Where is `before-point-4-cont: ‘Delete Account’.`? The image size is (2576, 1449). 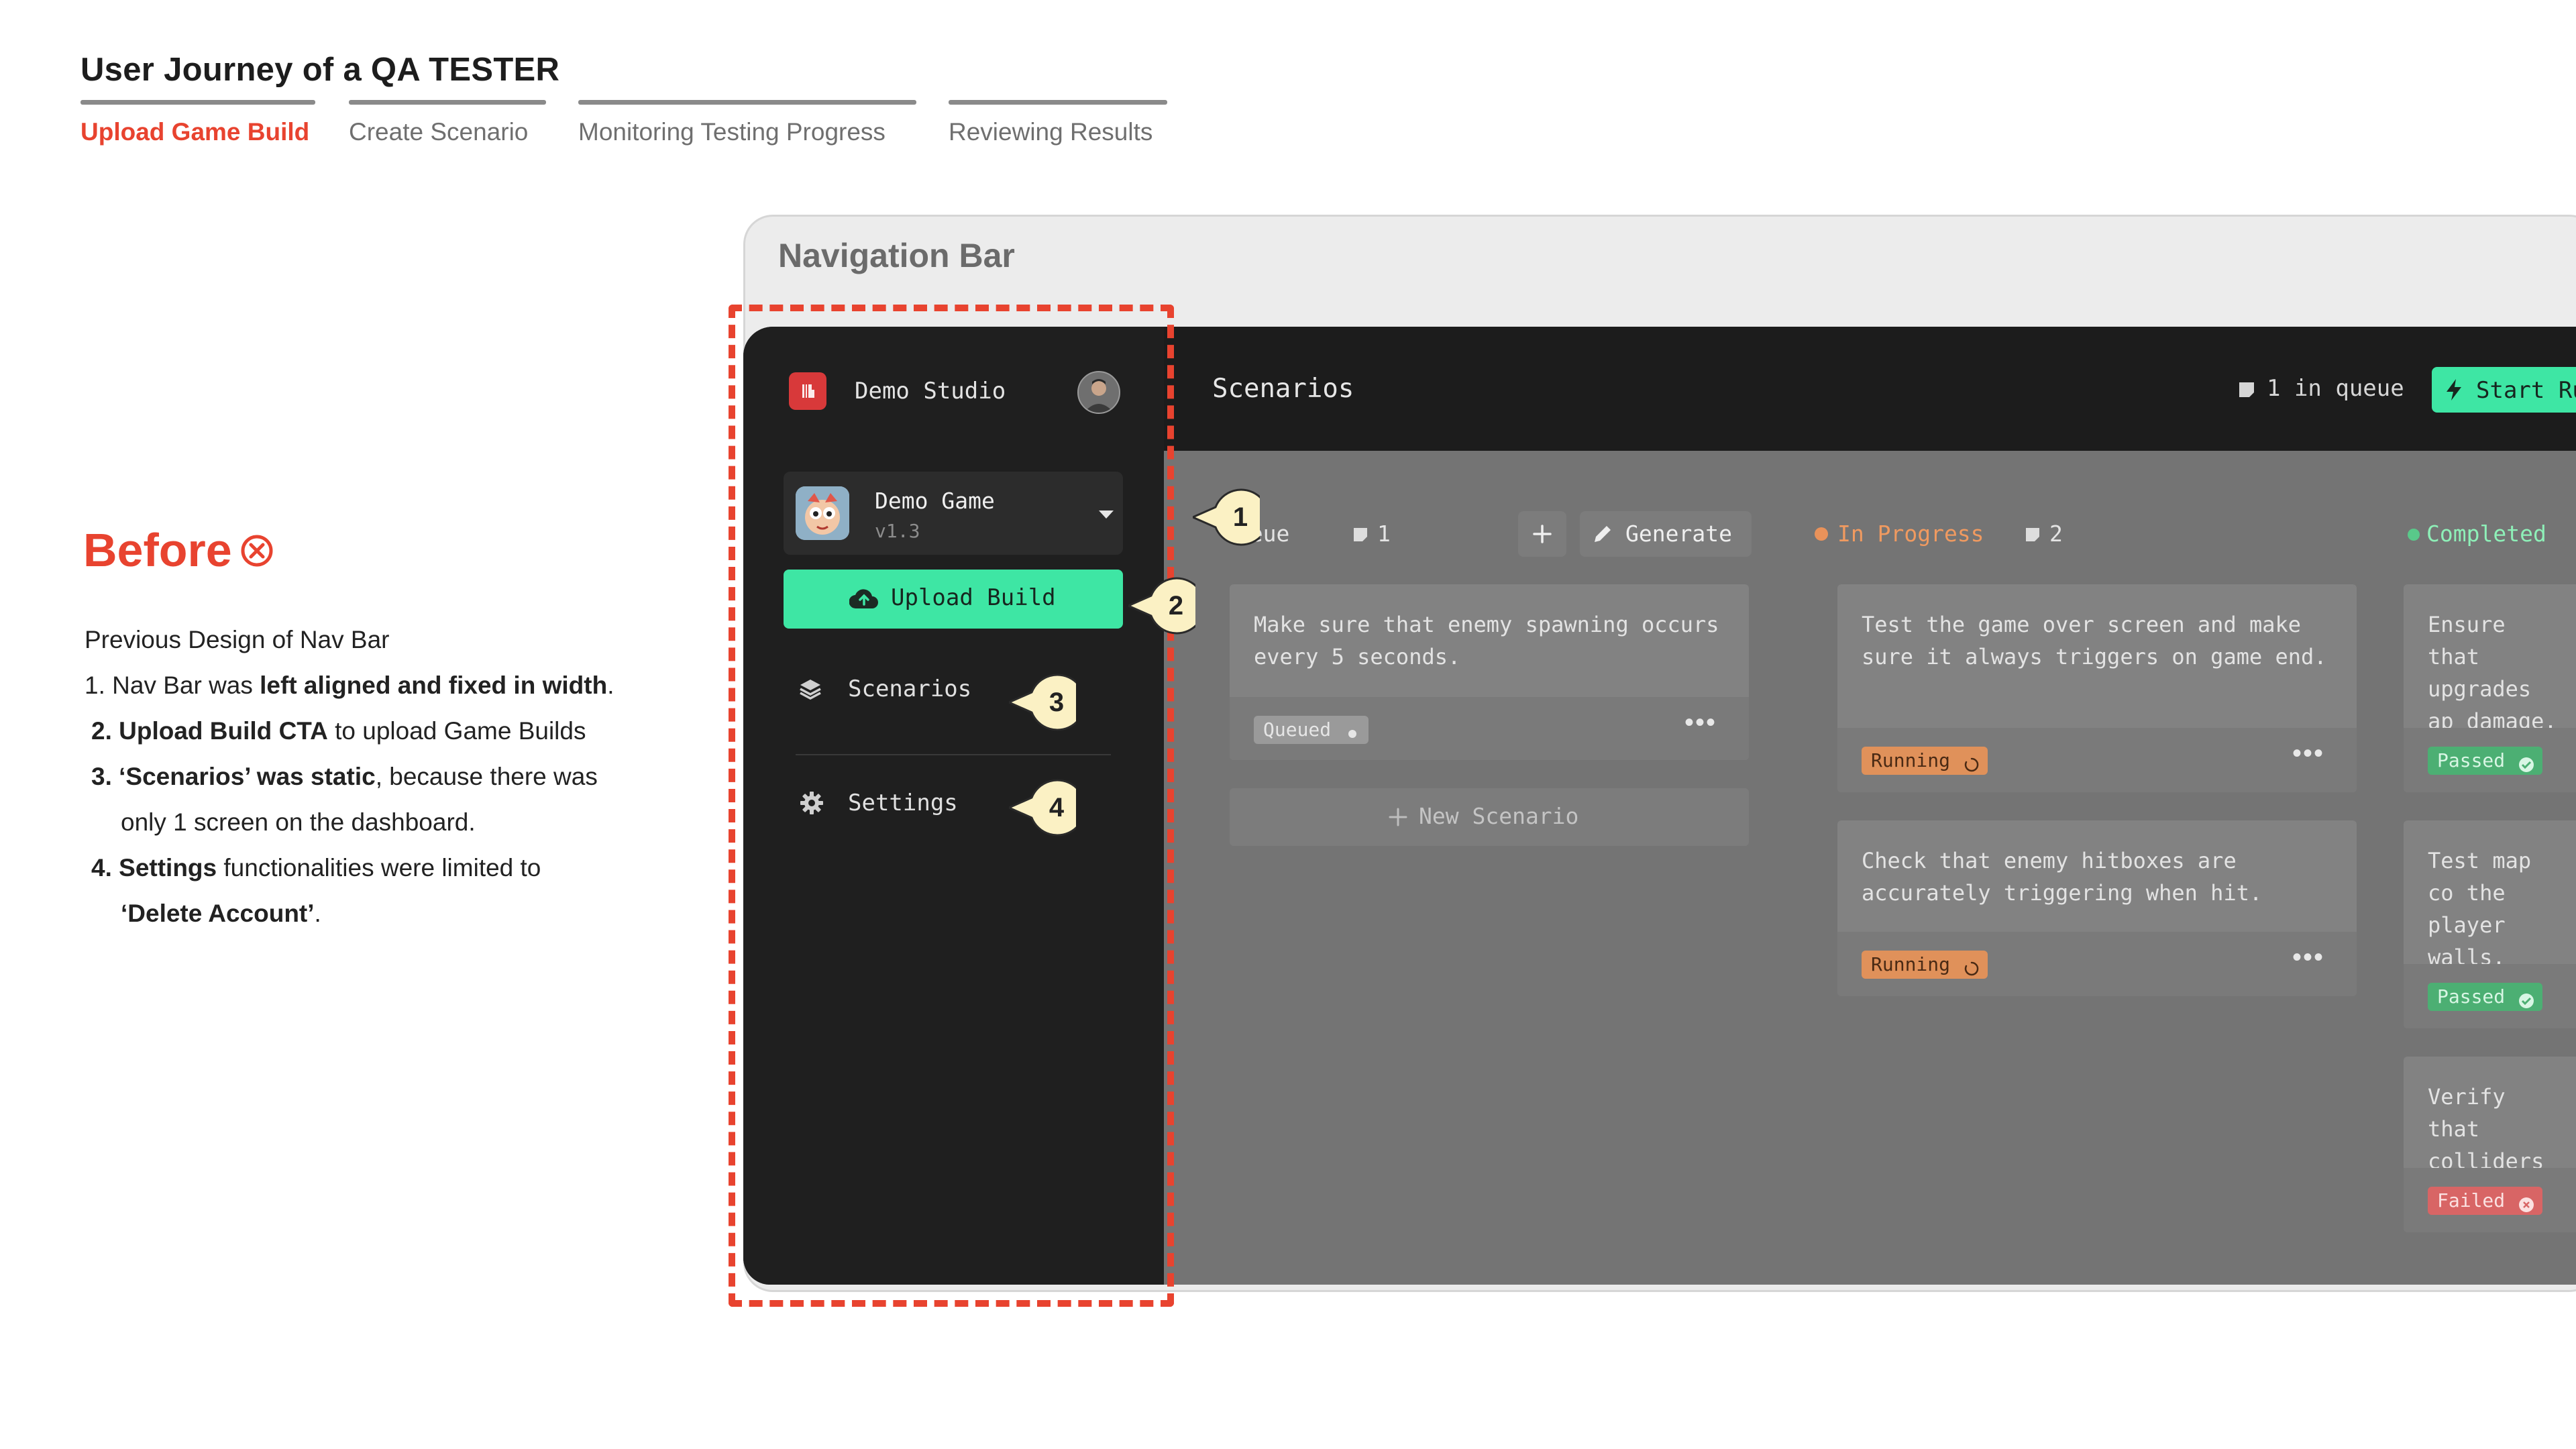
before-point-4-cont: ‘Delete Account’. is located at coordinates (221, 913).